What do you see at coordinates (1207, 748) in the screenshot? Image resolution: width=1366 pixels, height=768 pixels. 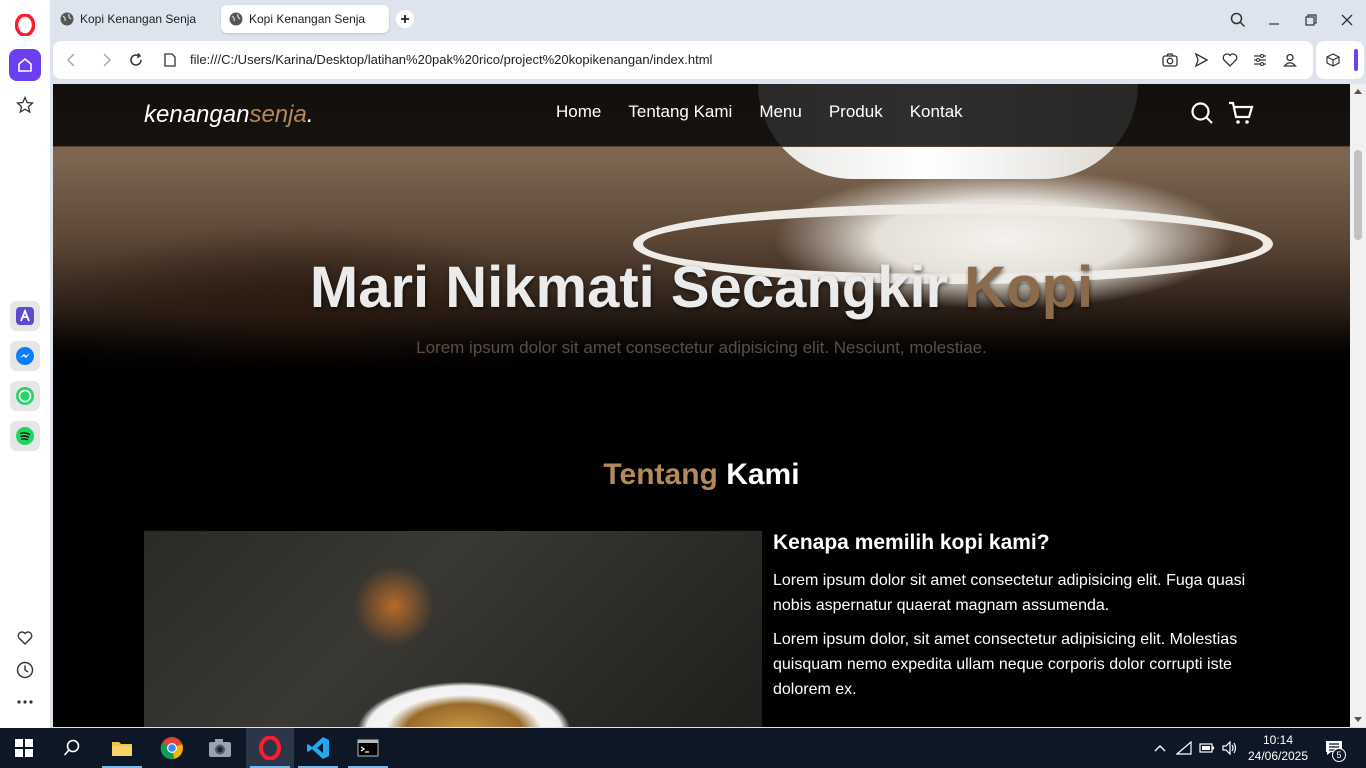 I see `battery-icon` at bounding box center [1207, 748].